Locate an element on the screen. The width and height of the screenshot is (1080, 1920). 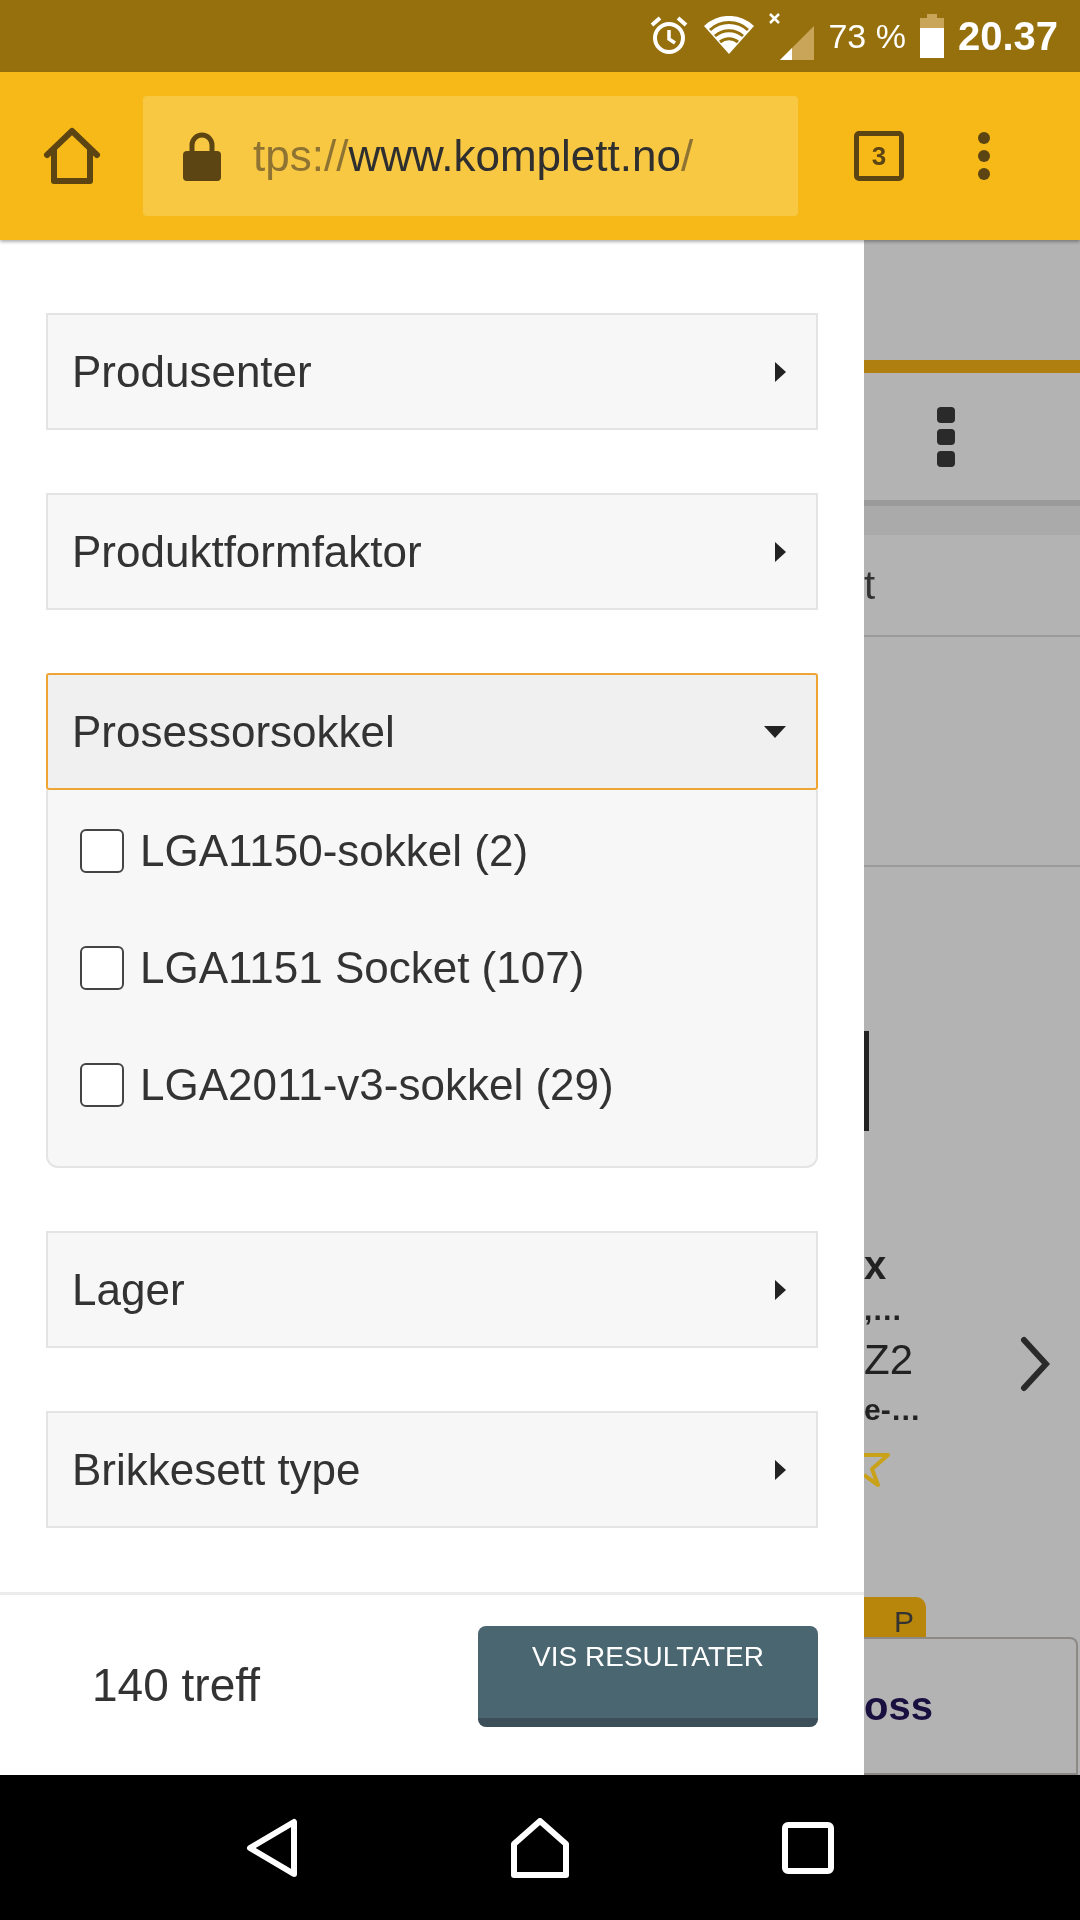
battery-icon is located at coordinates (931, 36).